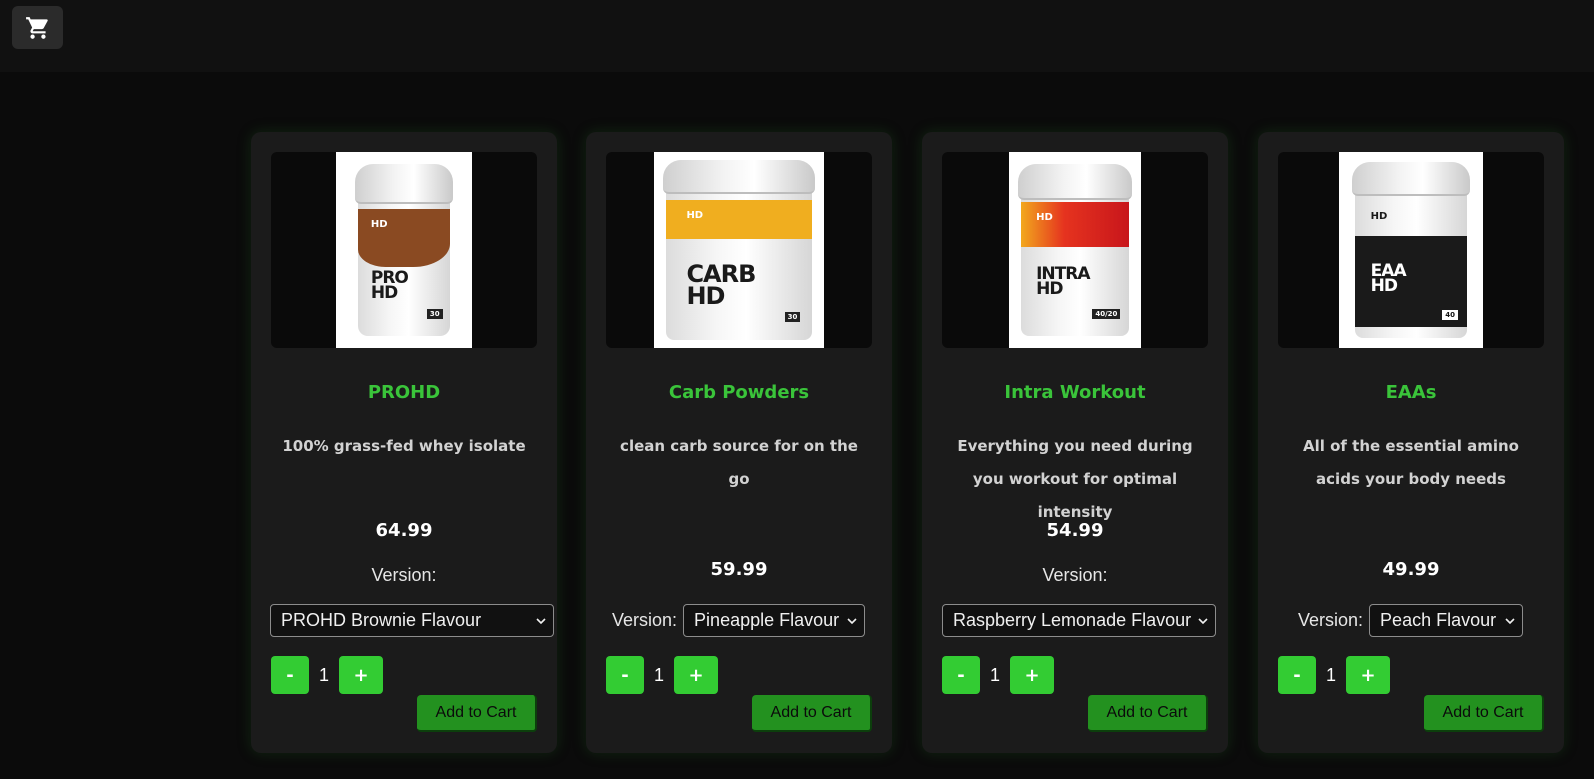 The width and height of the screenshot is (1594, 779). What do you see at coordinates (1106, 313) in the screenshot?
I see `package-serving-count: 40/20` at bounding box center [1106, 313].